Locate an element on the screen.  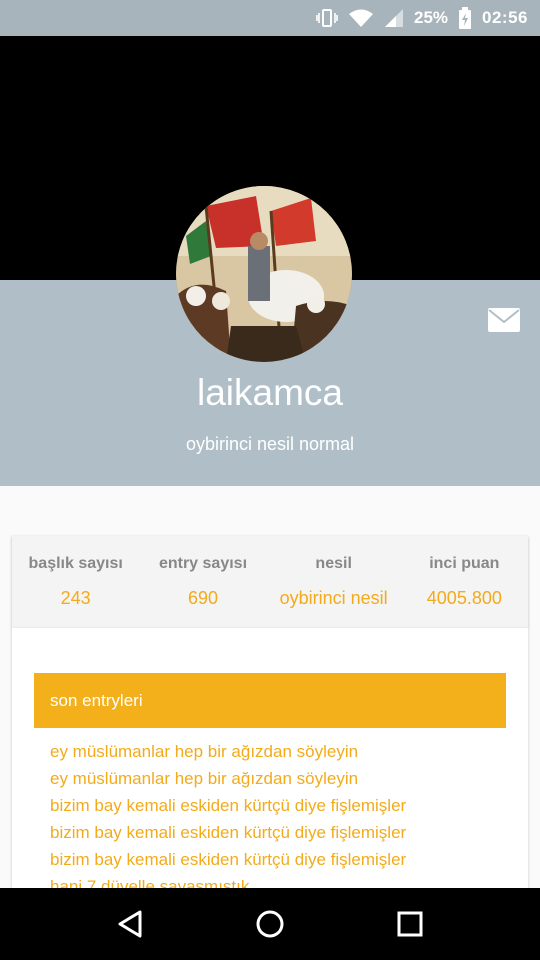
recent-entries-header: son entryleri is located at coordinates (270, 700).